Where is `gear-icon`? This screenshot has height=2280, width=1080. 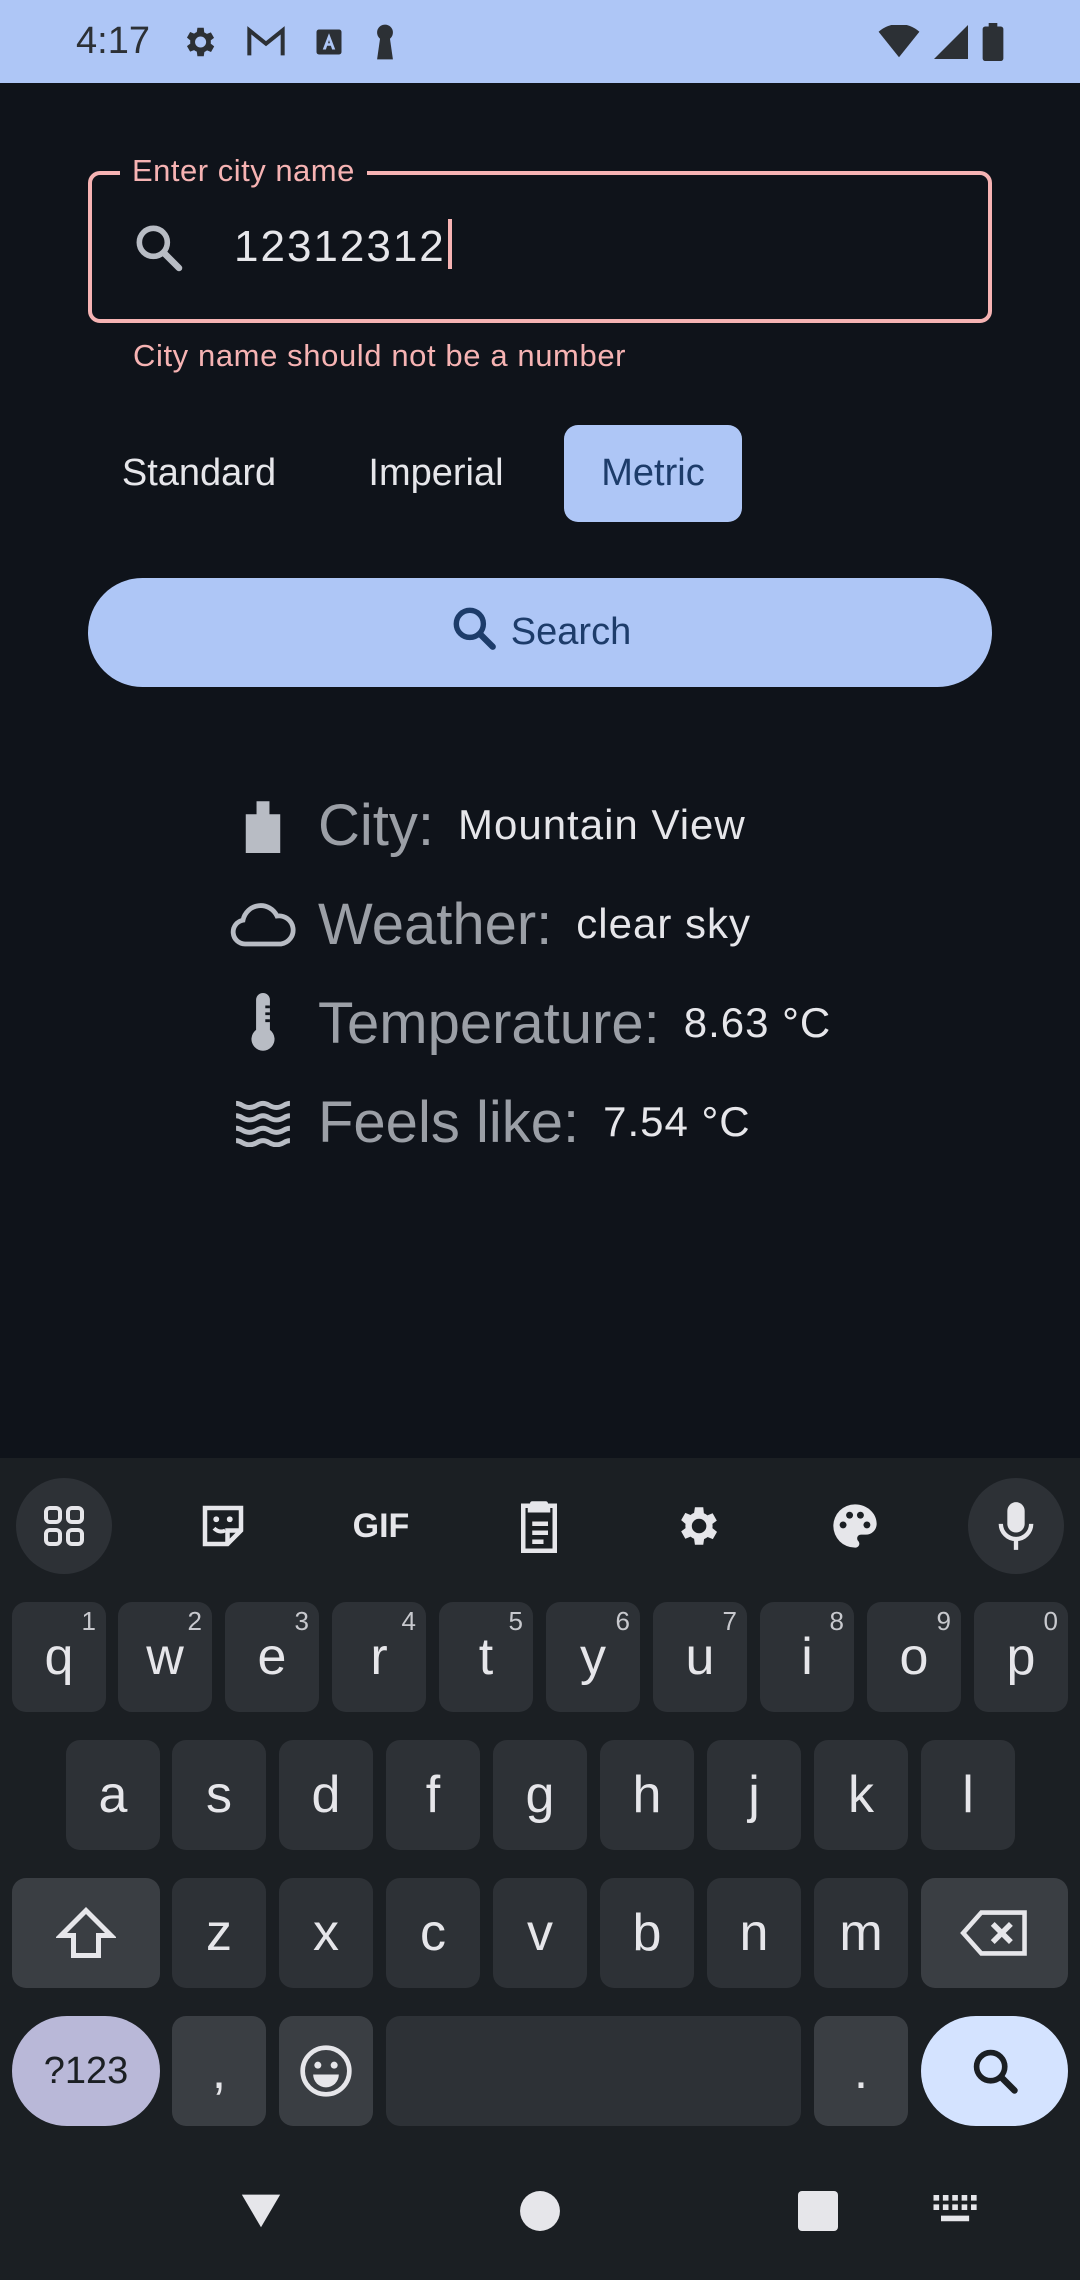 gear-icon is located at coordinates (199, 42).